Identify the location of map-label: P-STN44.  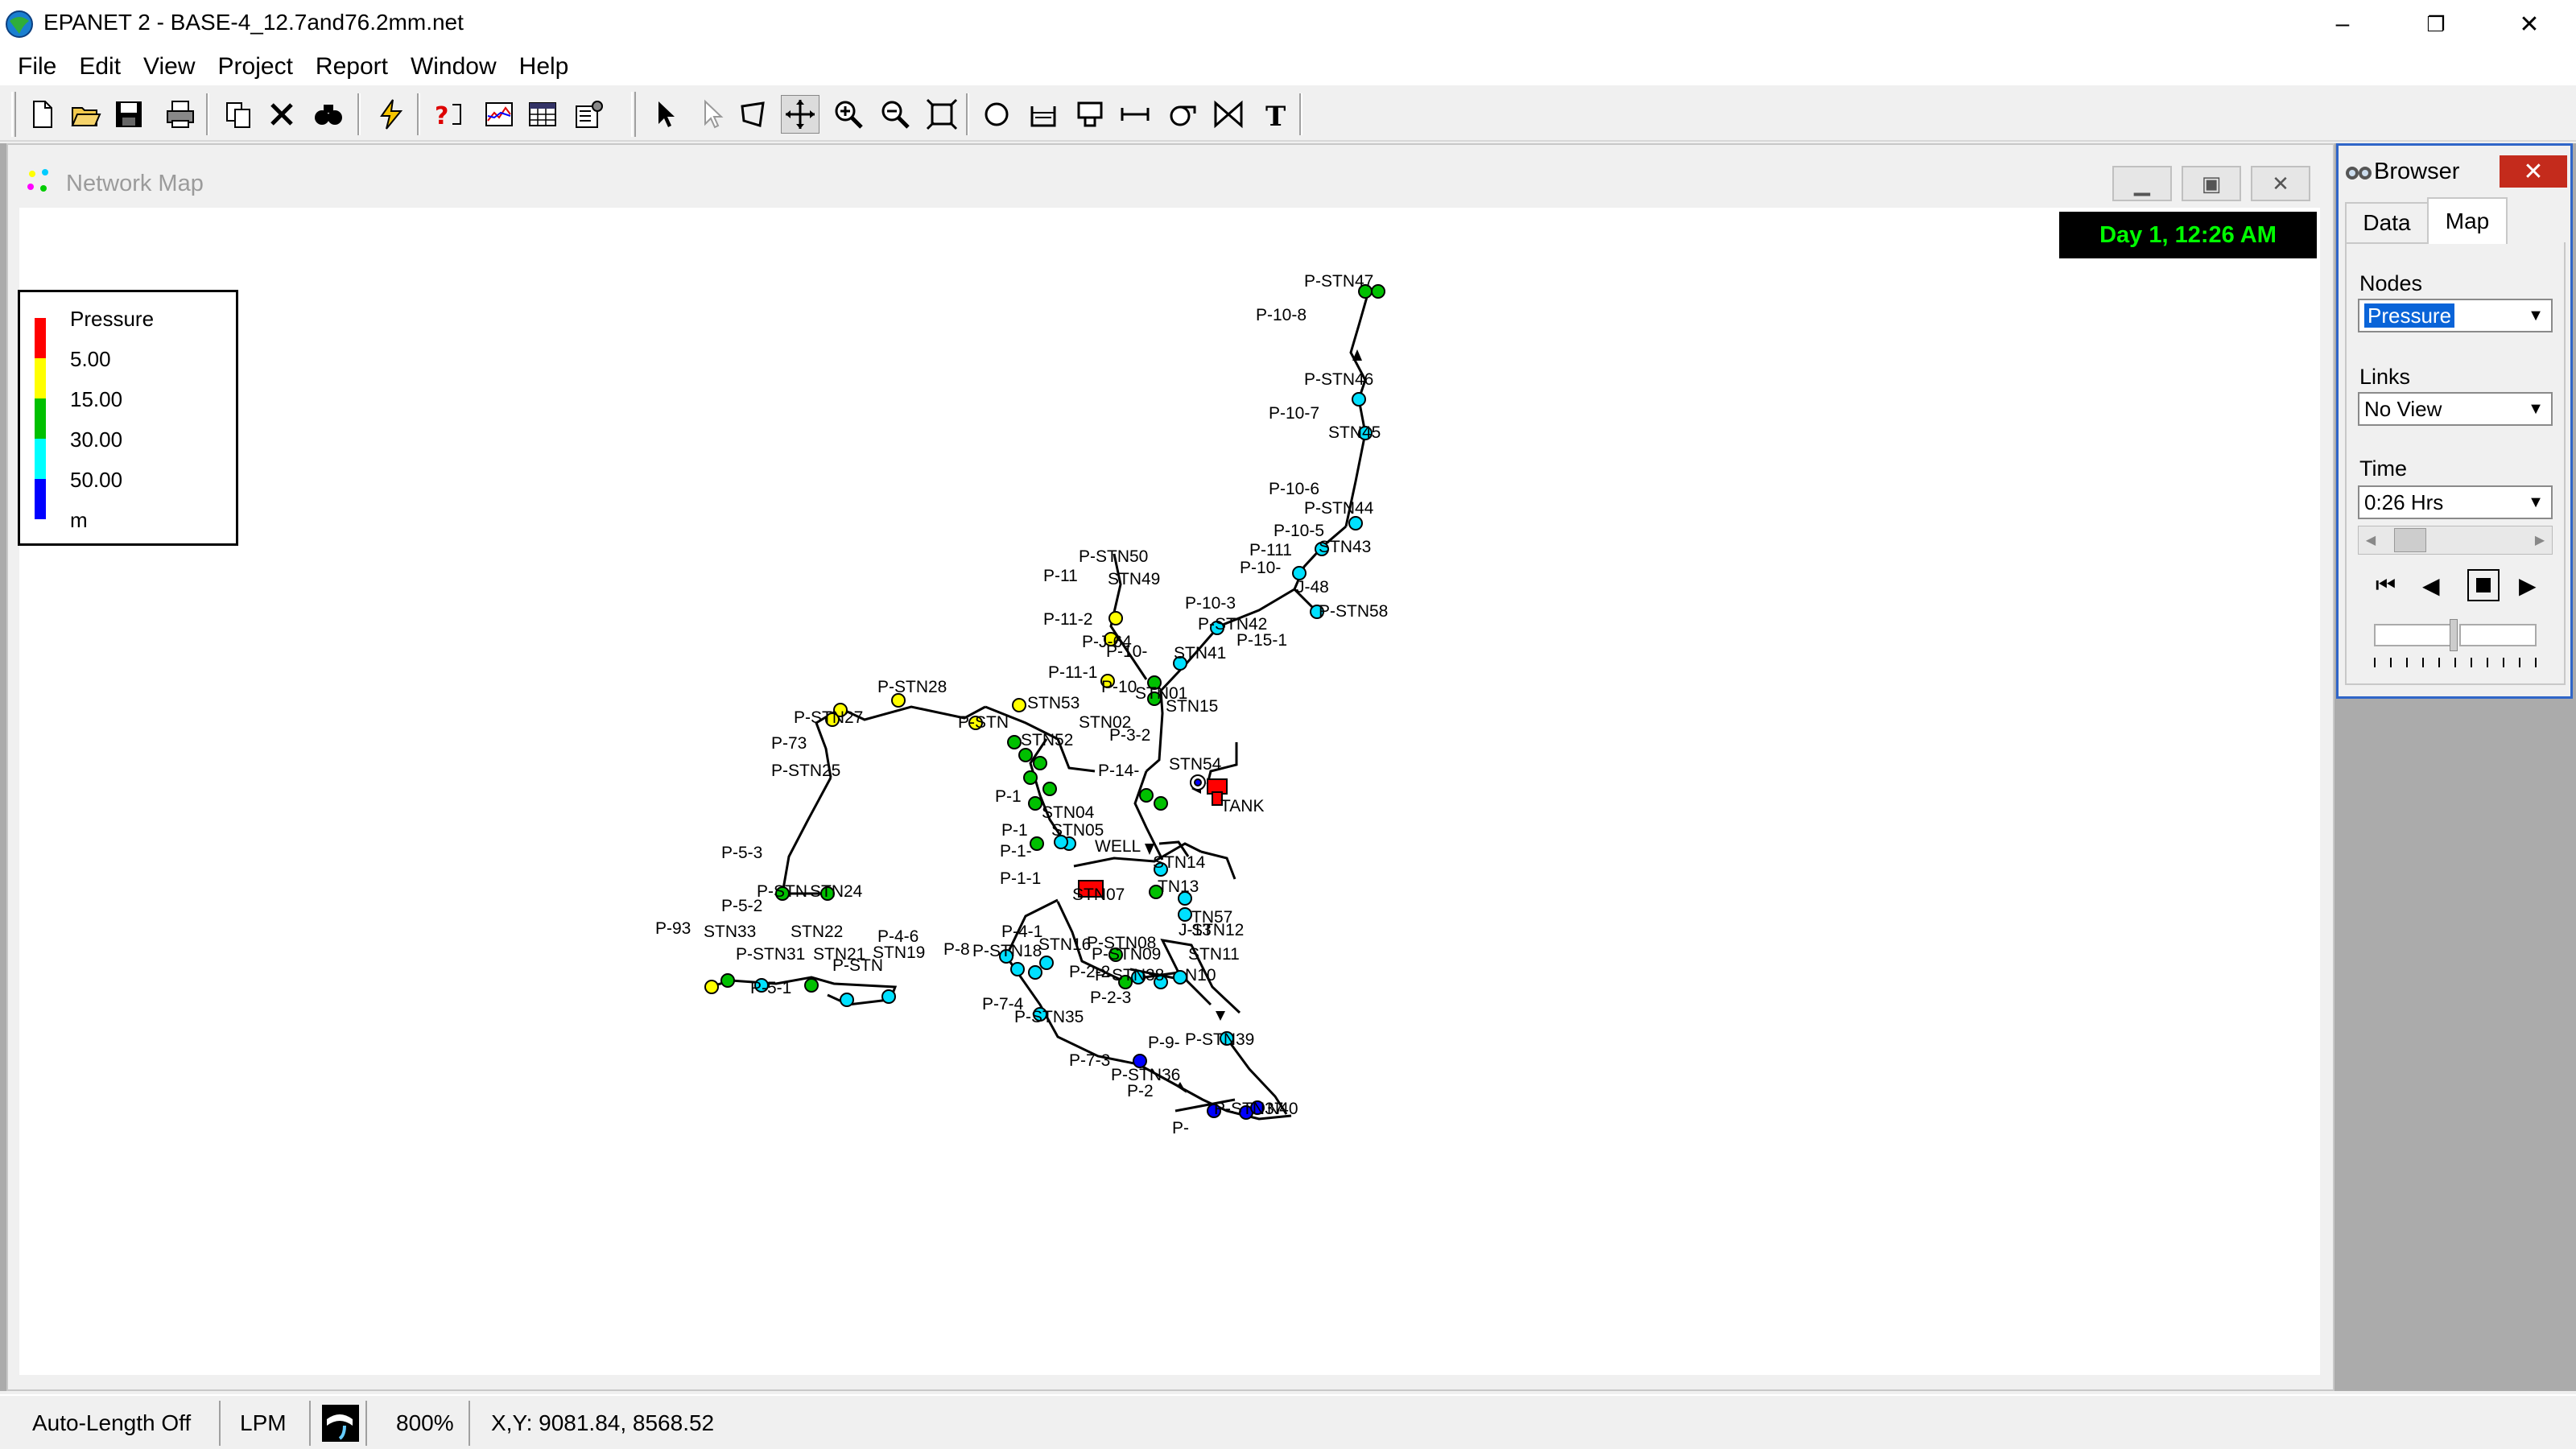
(1339, 508).